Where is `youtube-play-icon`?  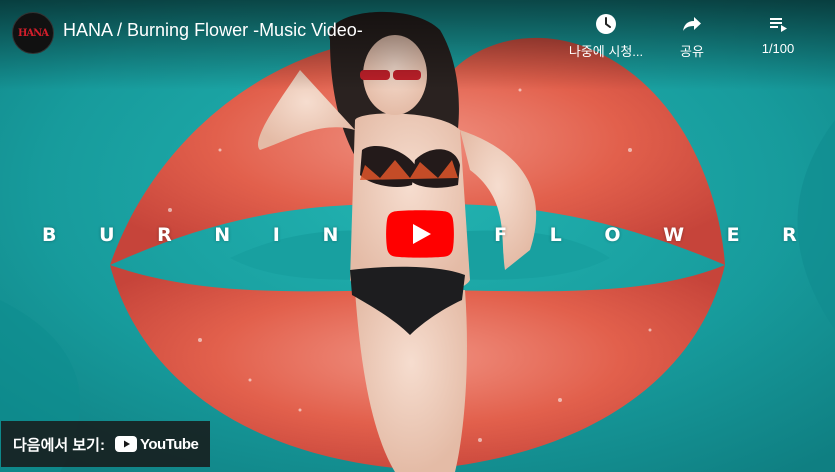
youtube-play-icon is located at coordinates (125, 444).